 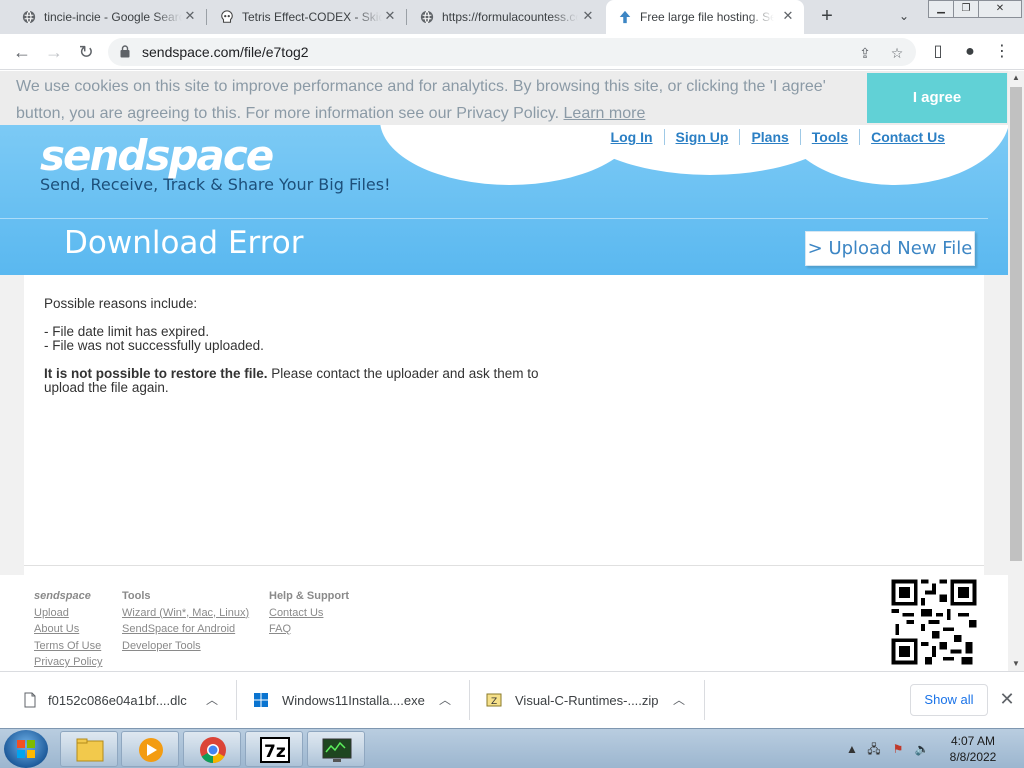 I want to click on footer-link-android: SendSpace for Android, so click(x=185, y=629).